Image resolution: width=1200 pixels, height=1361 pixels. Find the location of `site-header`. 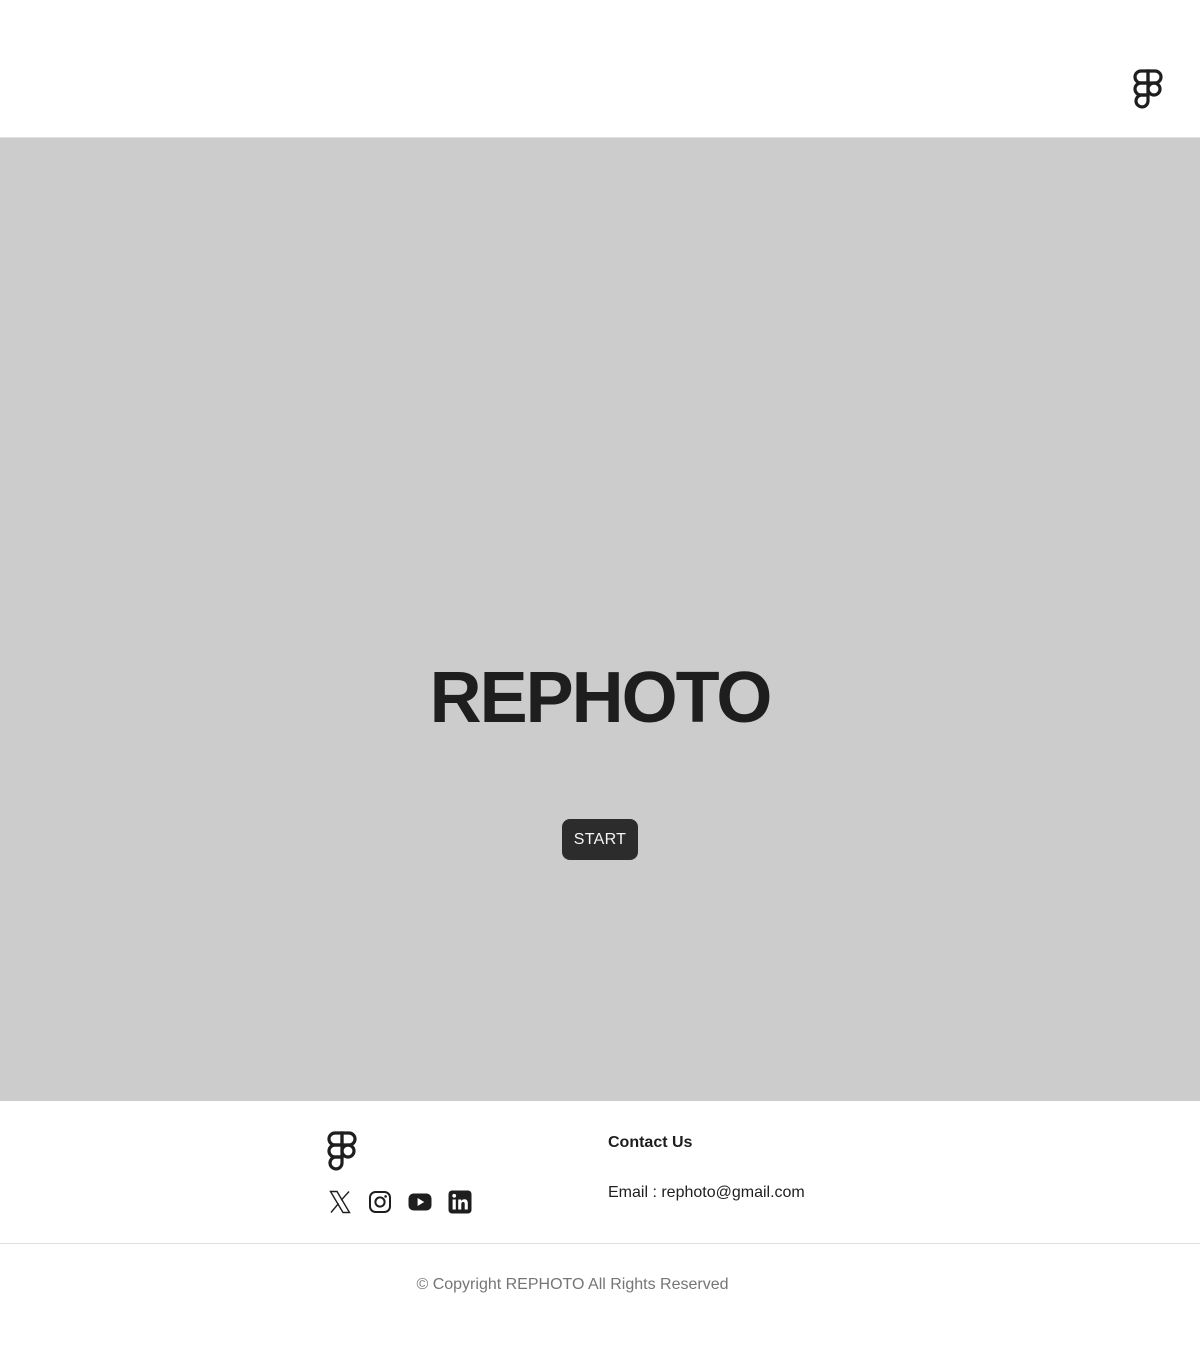

site-header is located at coordinates (600, 69).